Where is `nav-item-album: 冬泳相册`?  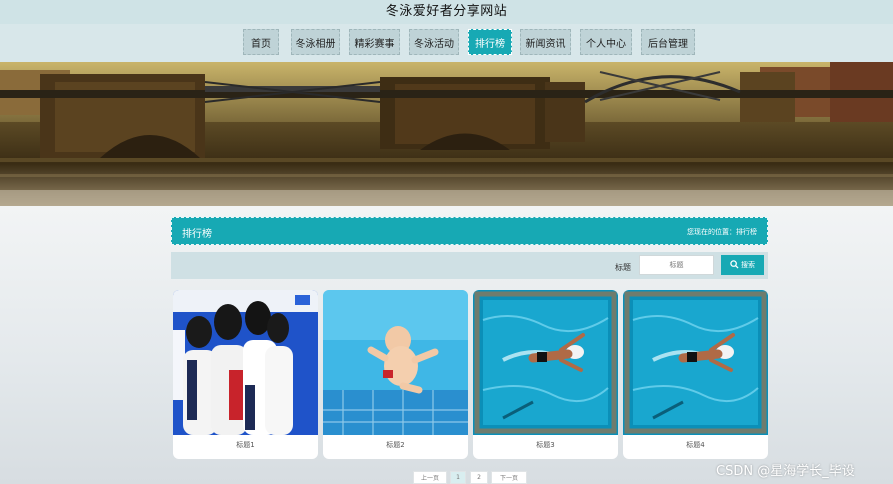 nav-item-album: 冬泳相册 is located at coordinates (315, 42).